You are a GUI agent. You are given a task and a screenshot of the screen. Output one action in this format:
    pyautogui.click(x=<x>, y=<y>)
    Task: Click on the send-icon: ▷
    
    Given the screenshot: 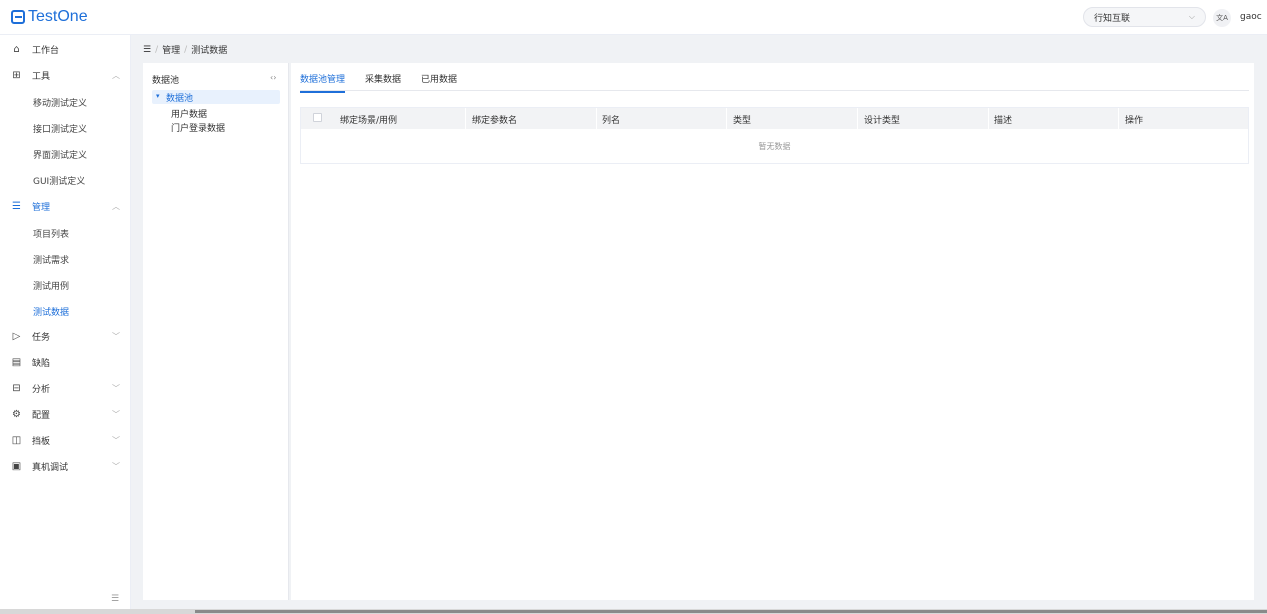 What is the action you would take?
    pyautogui.click(x=16, y=336)
    